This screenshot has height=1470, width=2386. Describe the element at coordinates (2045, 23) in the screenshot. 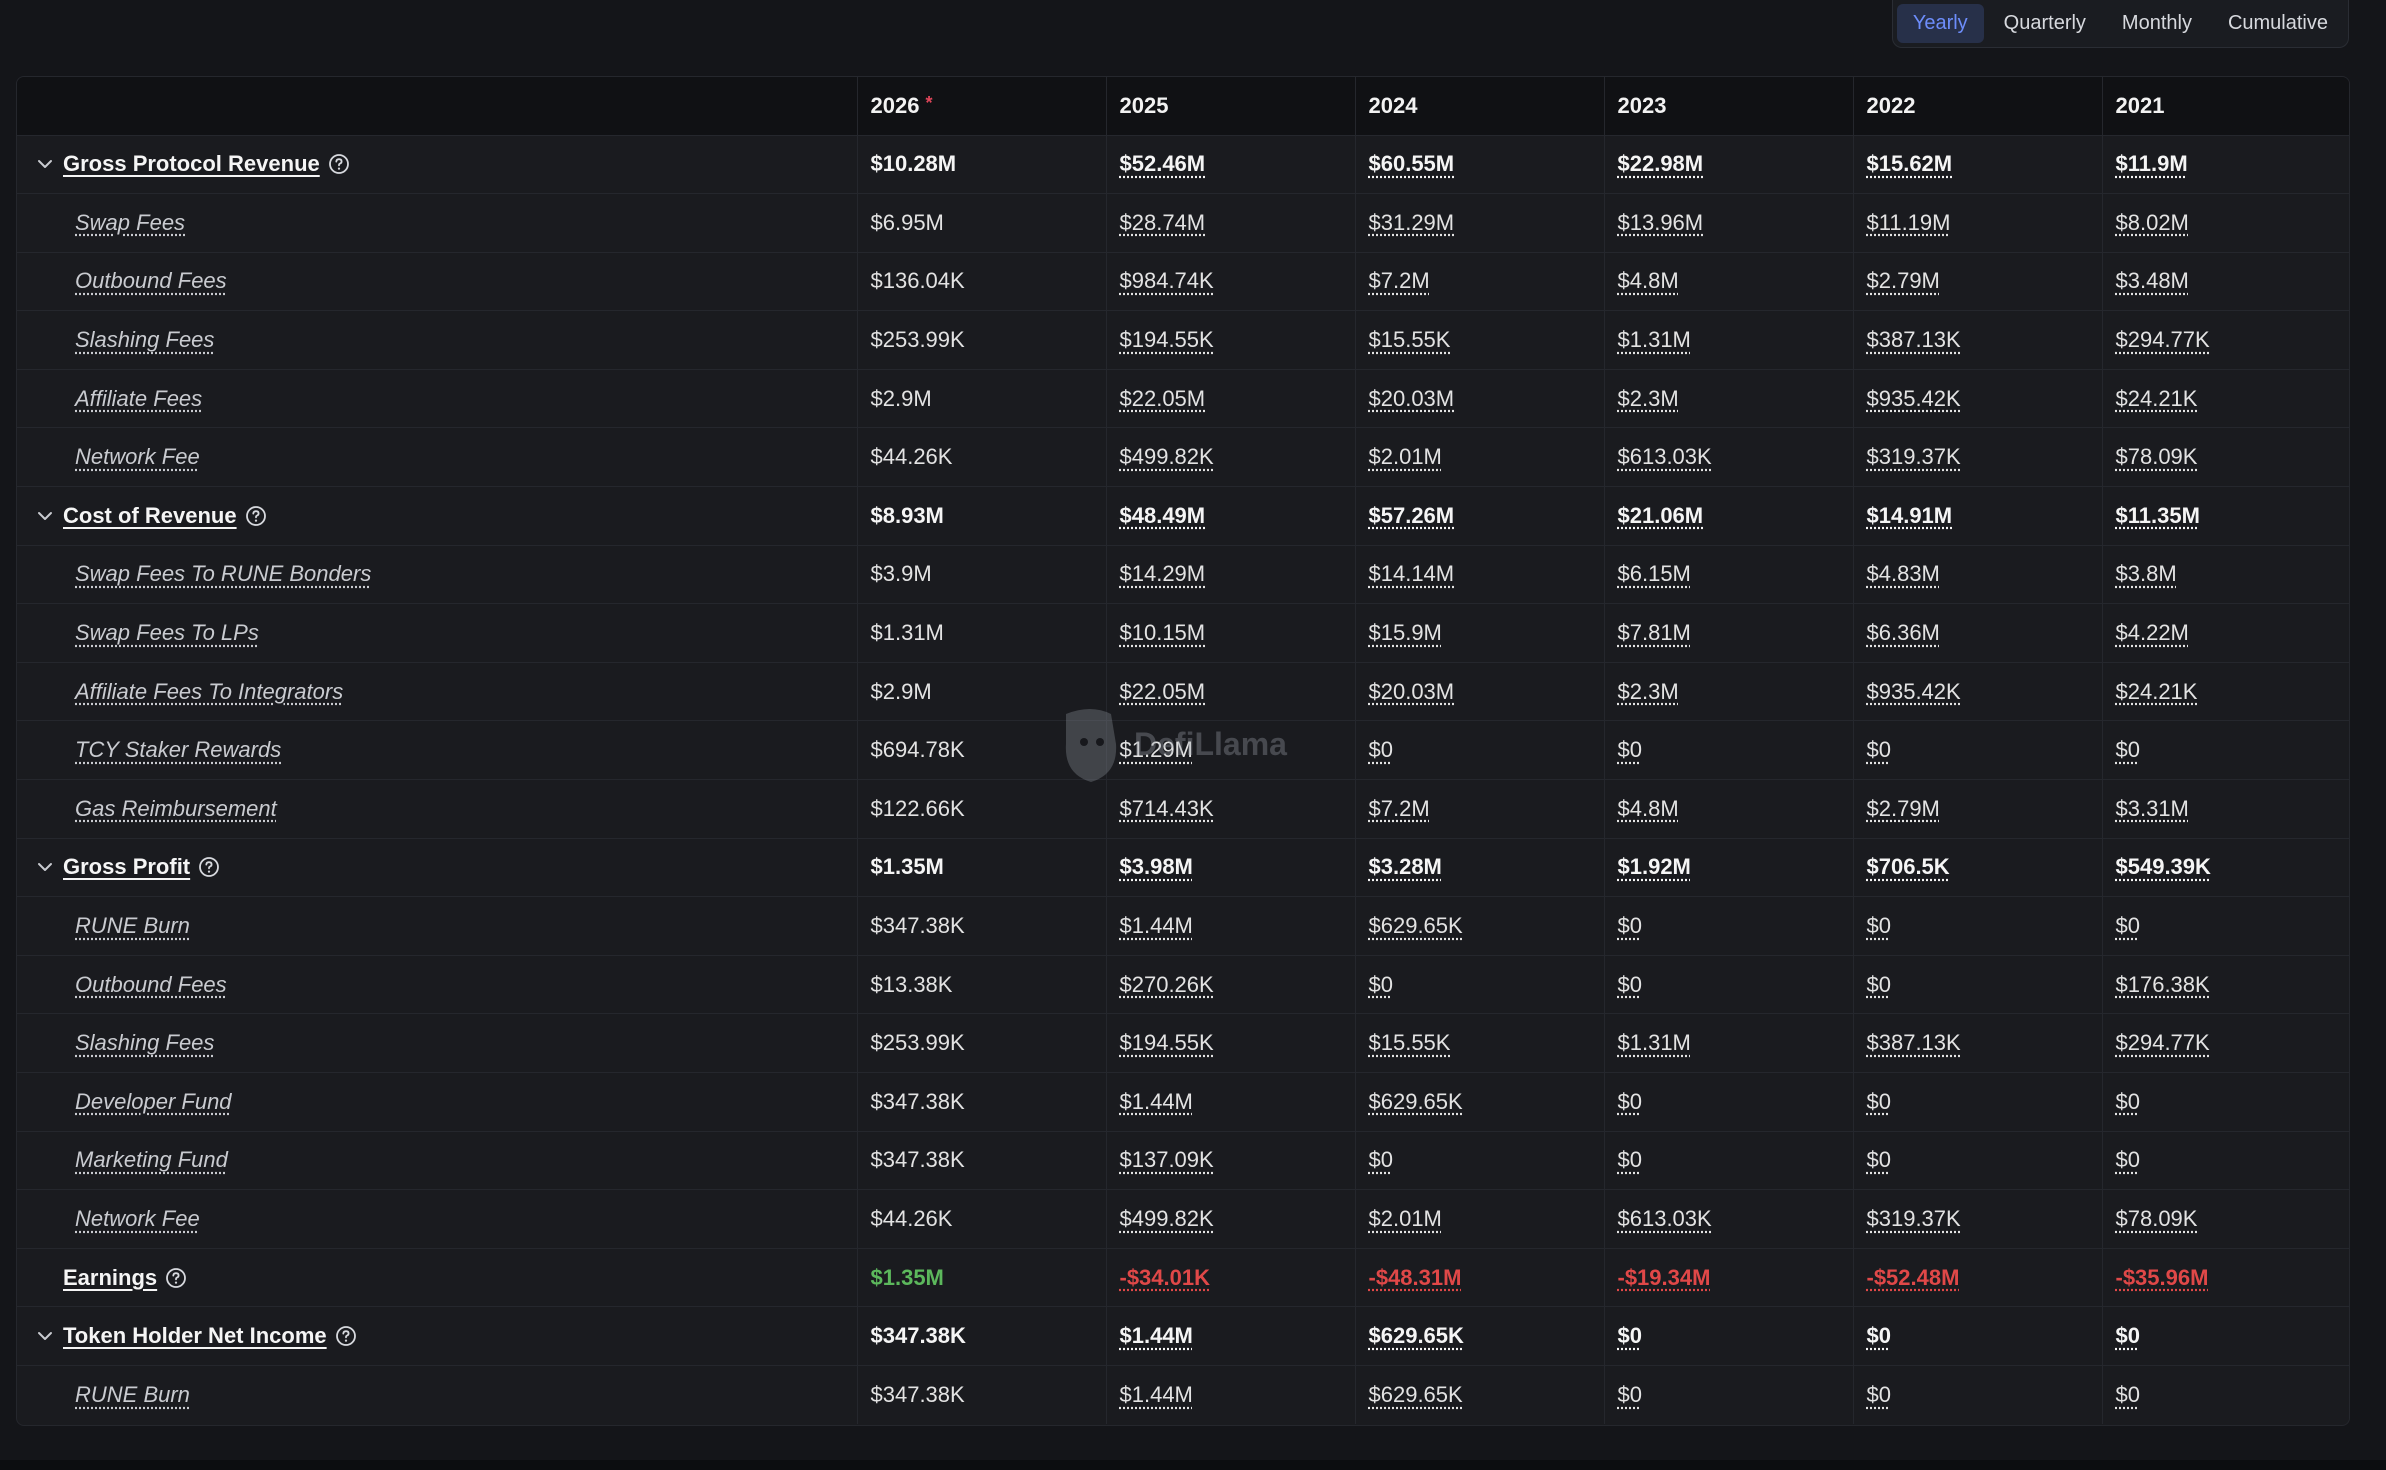

I see `period-quarterly-button: Quarterly` at that location.